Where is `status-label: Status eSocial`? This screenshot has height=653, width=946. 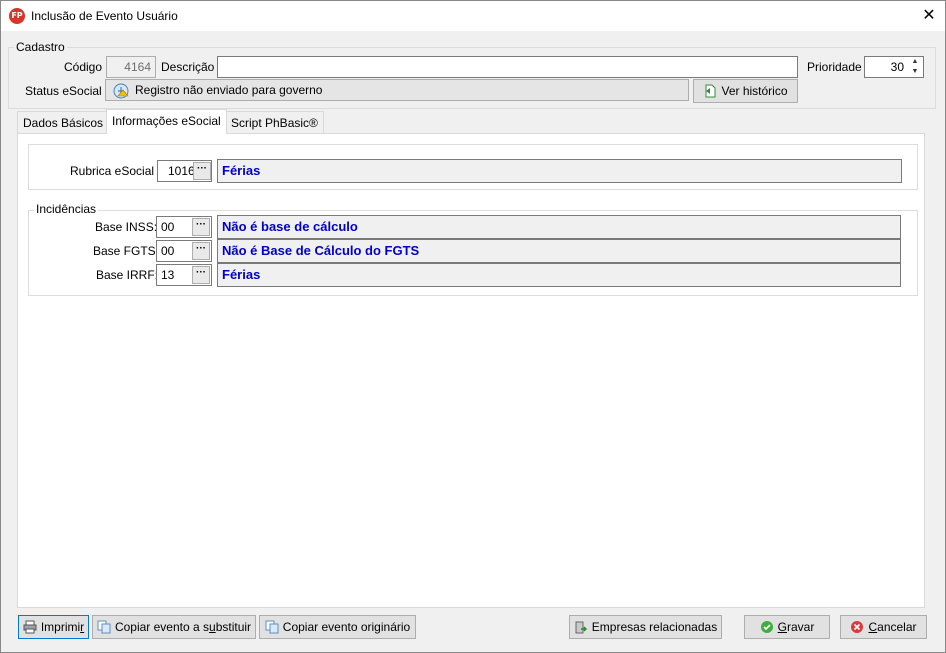
status-label: Status eSocial is located at coordinates (63, 91).